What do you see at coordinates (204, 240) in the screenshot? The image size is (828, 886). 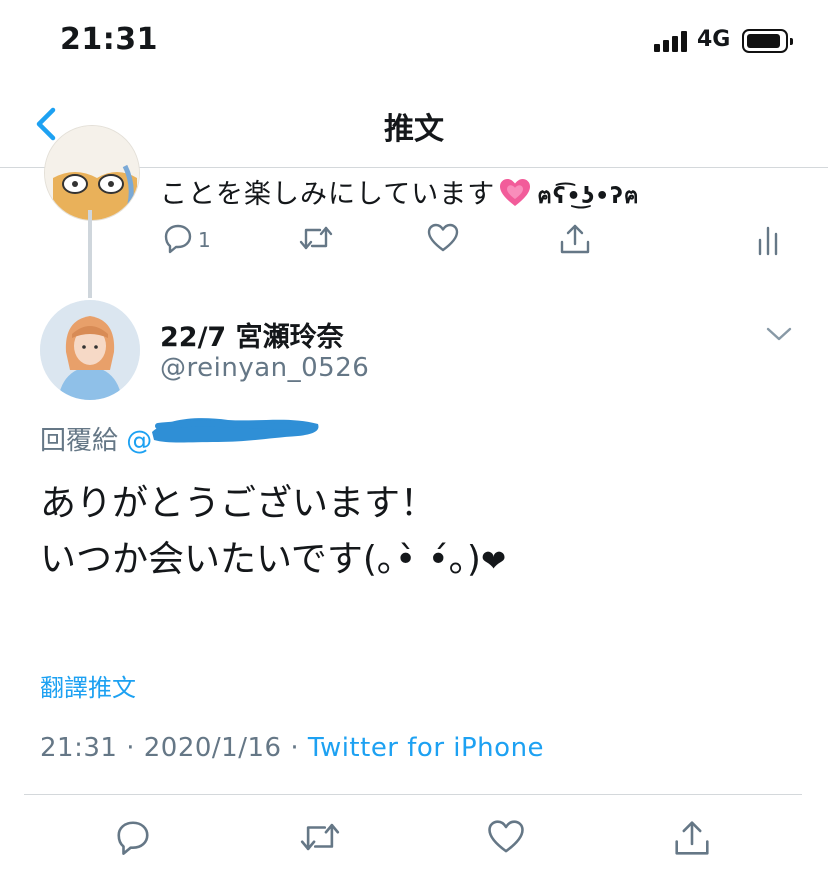 I see `reply-count: 1` at bounding box center [204, 240].